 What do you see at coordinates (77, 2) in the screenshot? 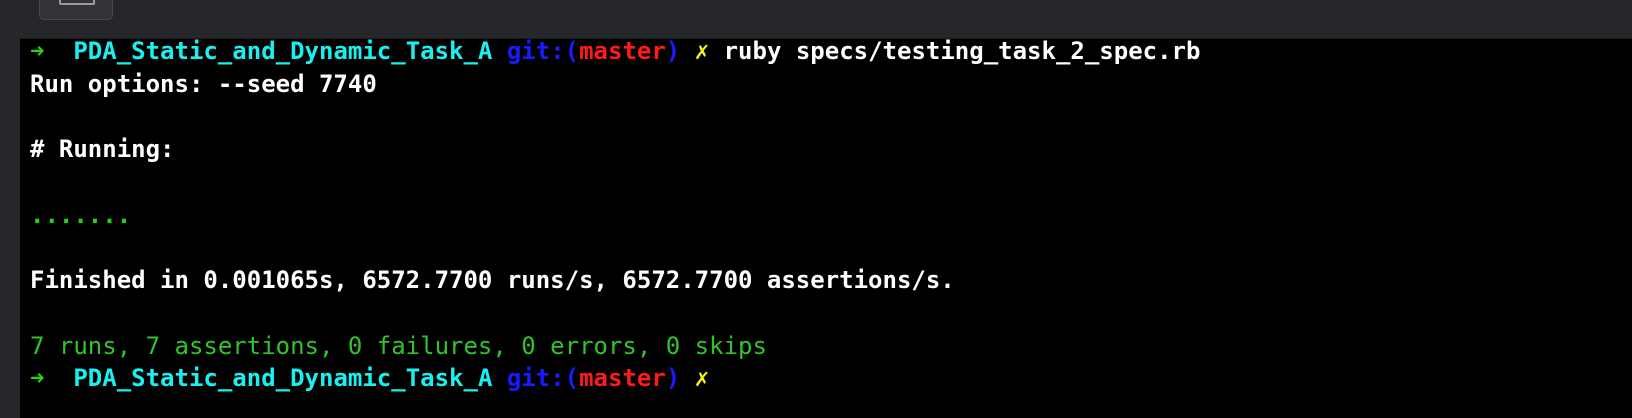
I see `tab-overview-icon` at bounding box center [77, 2].